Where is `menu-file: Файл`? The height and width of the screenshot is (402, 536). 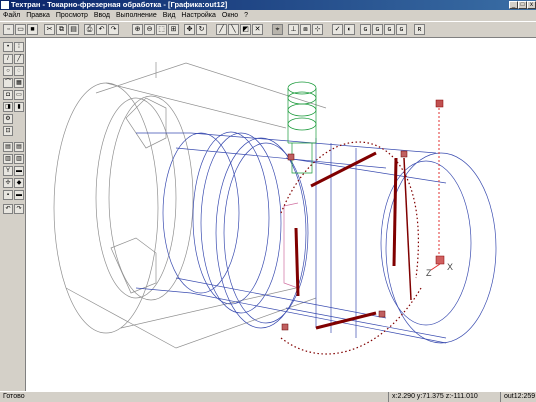 menu-file: Файл is located at coordinates (11, 15).